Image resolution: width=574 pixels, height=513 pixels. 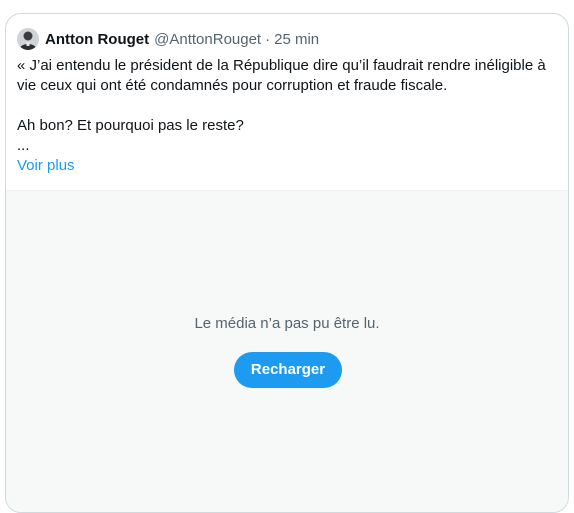 I want to click on tweet-timestamp: 25 min, so click(x=296, y=39).